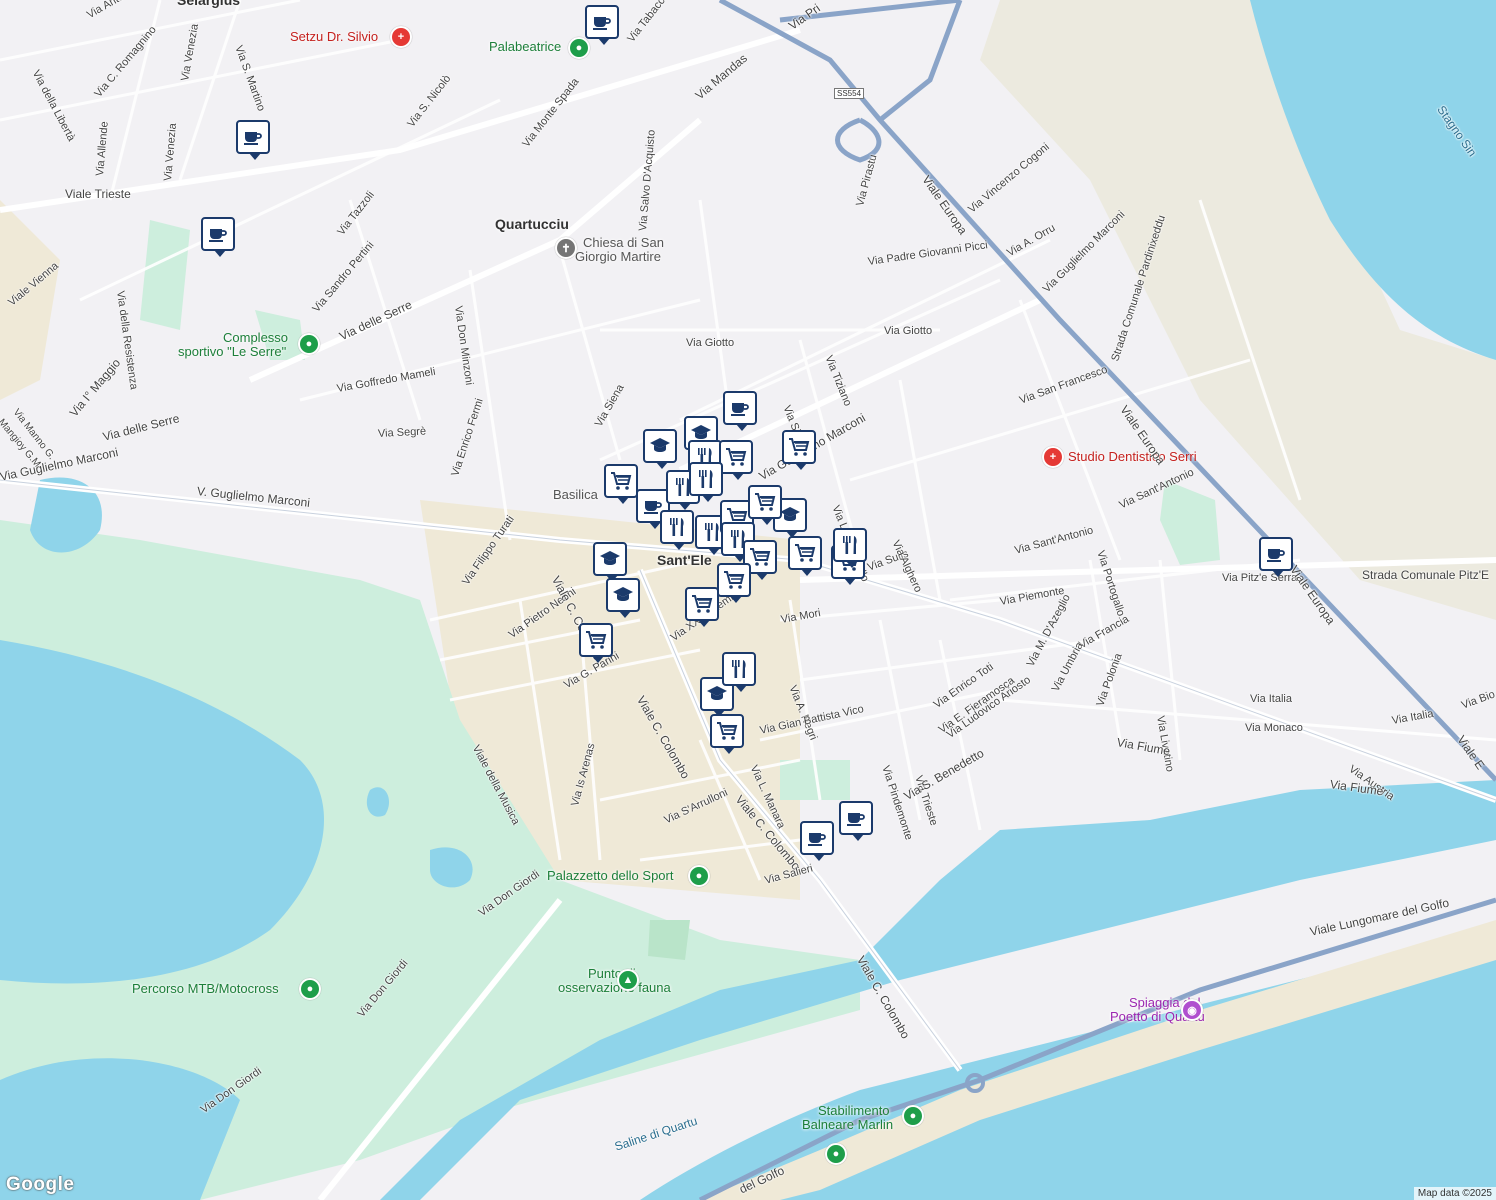 The width and height of the screenshot is (1496, 1200). I want to click on place-basilica: Basilica, so click(575, 494).